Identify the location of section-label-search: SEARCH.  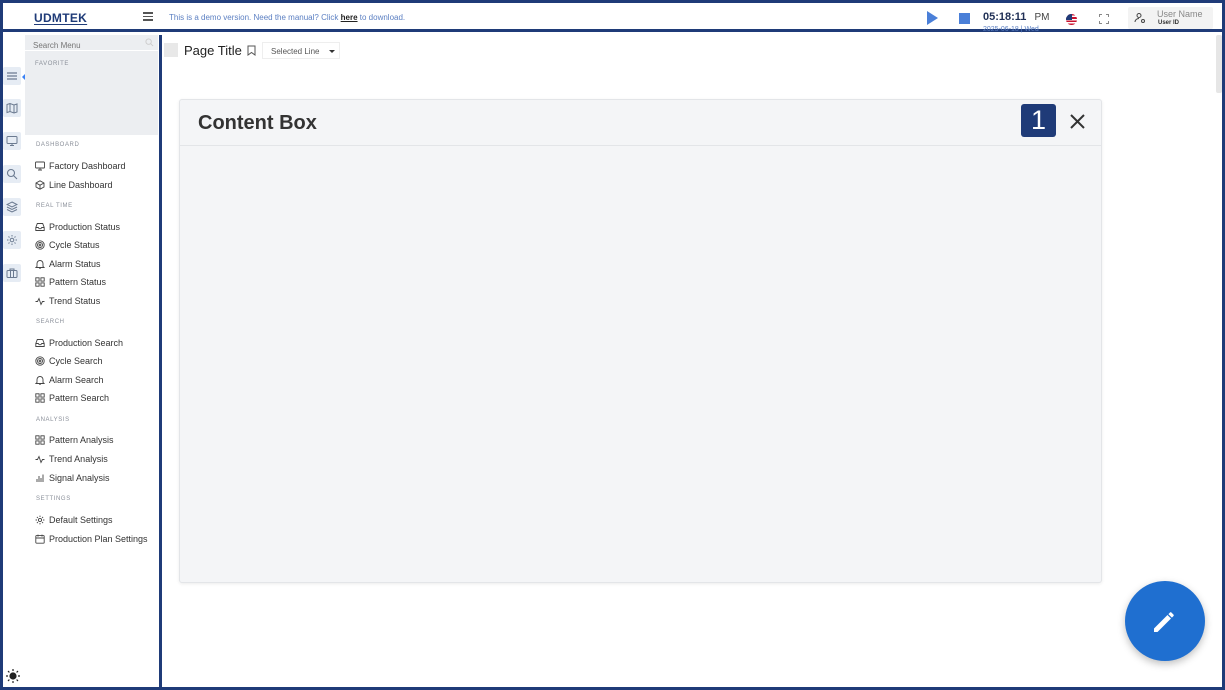
(50, 322).